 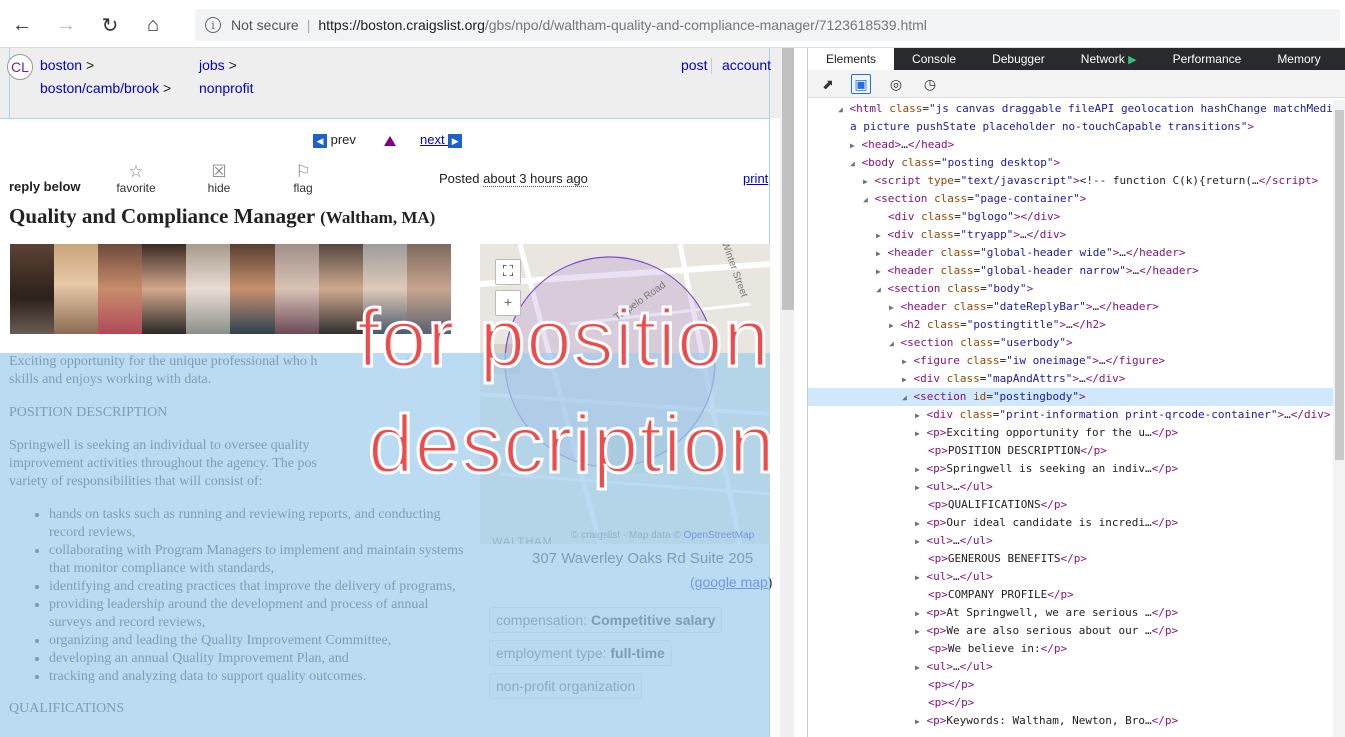 I want to click on dom-node: <div class="bglogo"></div>, so click(x=974, y=217).